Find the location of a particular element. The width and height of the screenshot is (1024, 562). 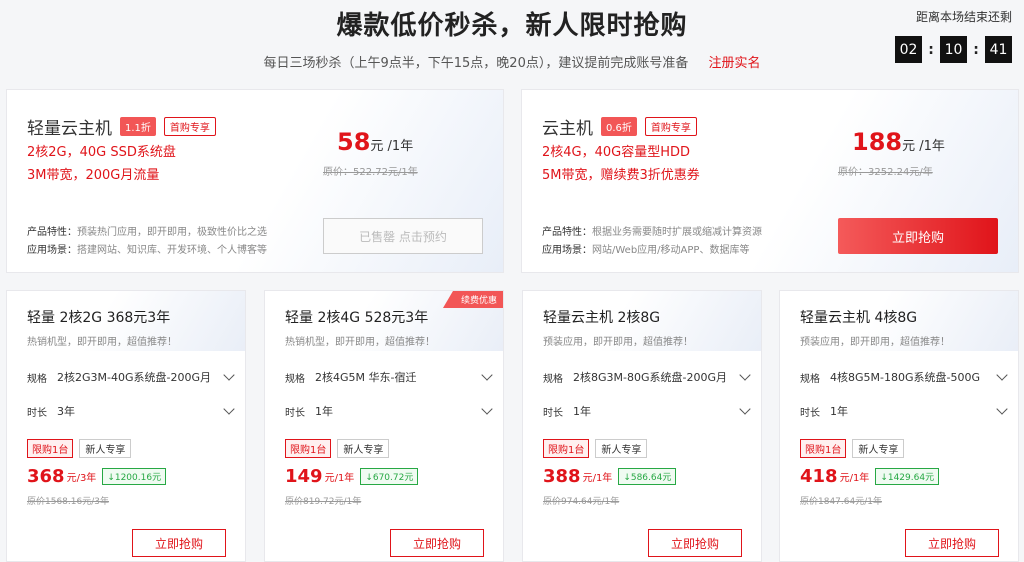

spec-value: 2核2G3M-40G系统盘-200G月 is located at coordinates (134, 377).